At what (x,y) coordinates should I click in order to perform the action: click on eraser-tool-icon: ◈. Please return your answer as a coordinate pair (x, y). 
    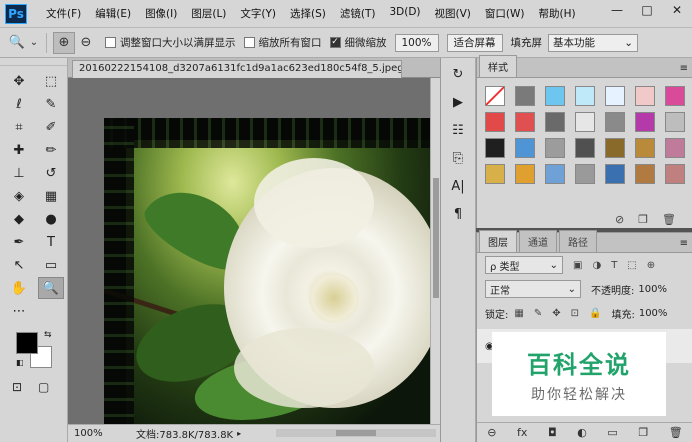
    Looking at the image, I should click on (19, 196).